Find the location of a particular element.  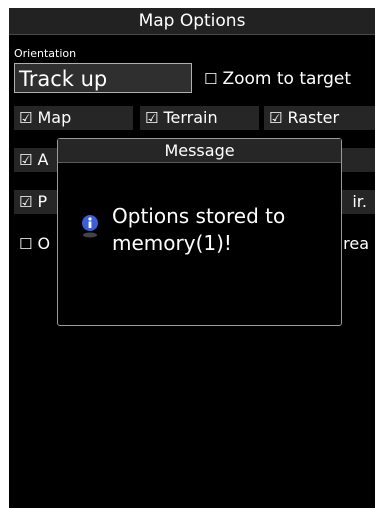

info-icon is located at coordinates (90, 226).